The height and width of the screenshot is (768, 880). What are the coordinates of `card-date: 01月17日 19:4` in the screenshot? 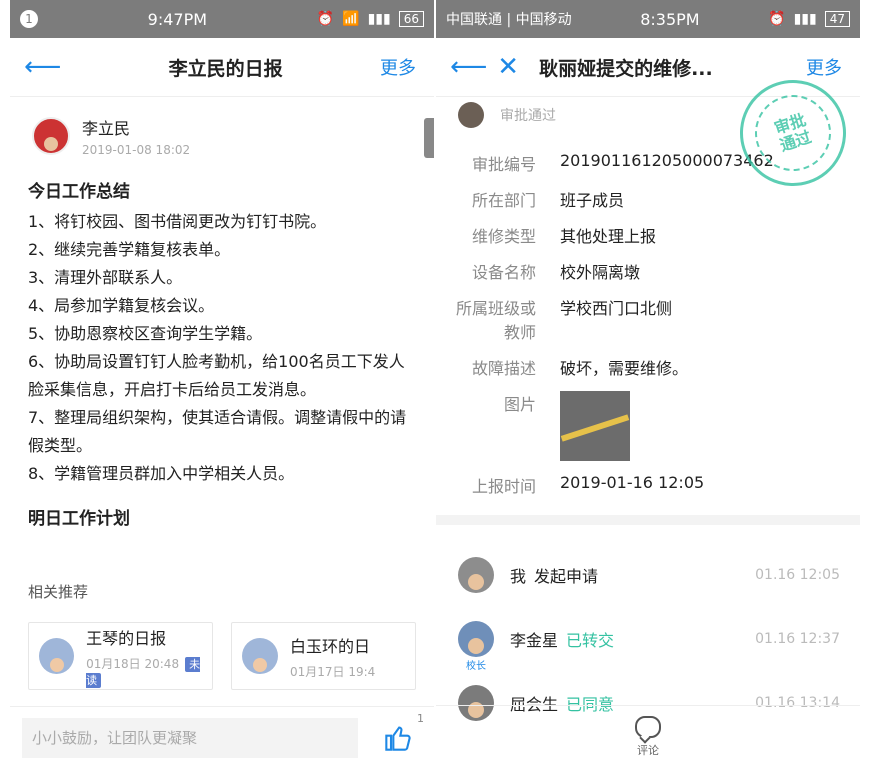 It's located at (333, 671).